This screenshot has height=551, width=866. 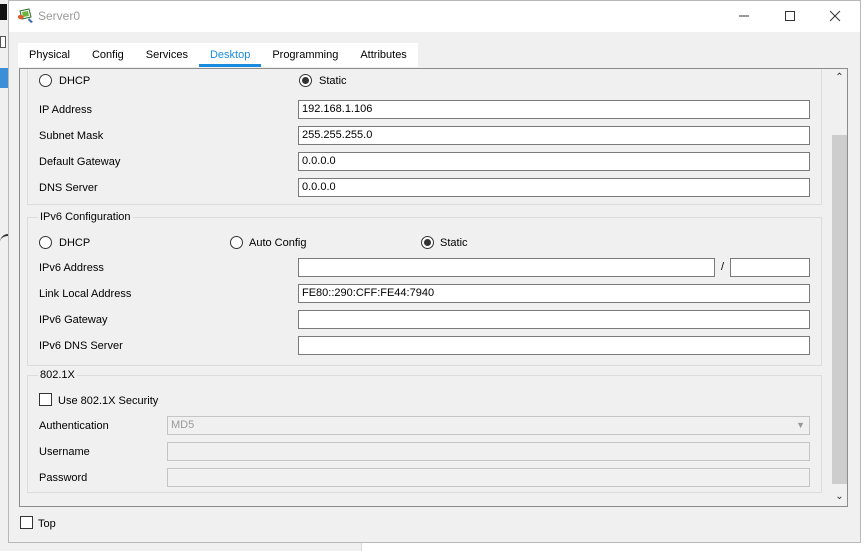 What do you see at coordinates (770, 267) in the screenshot?
I see `ipv6-prefix-field` at bounding box center [770, 267].